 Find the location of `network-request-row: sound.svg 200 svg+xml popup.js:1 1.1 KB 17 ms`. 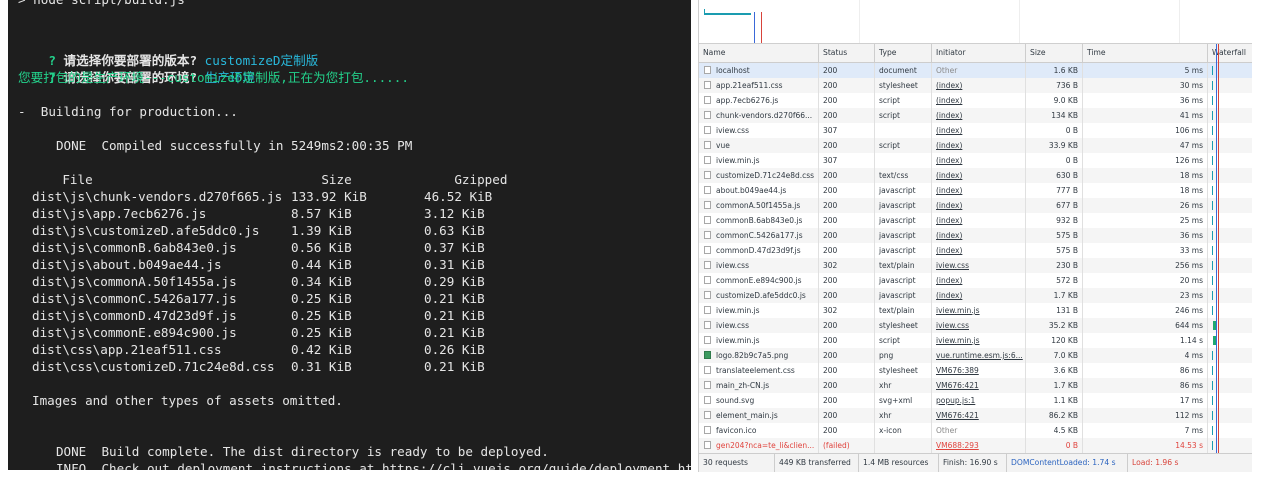

network-request-row: sound.svg 200 svg+xml popup.js:1 1.1 KB 17 ms is located at coordinates (975, 400).